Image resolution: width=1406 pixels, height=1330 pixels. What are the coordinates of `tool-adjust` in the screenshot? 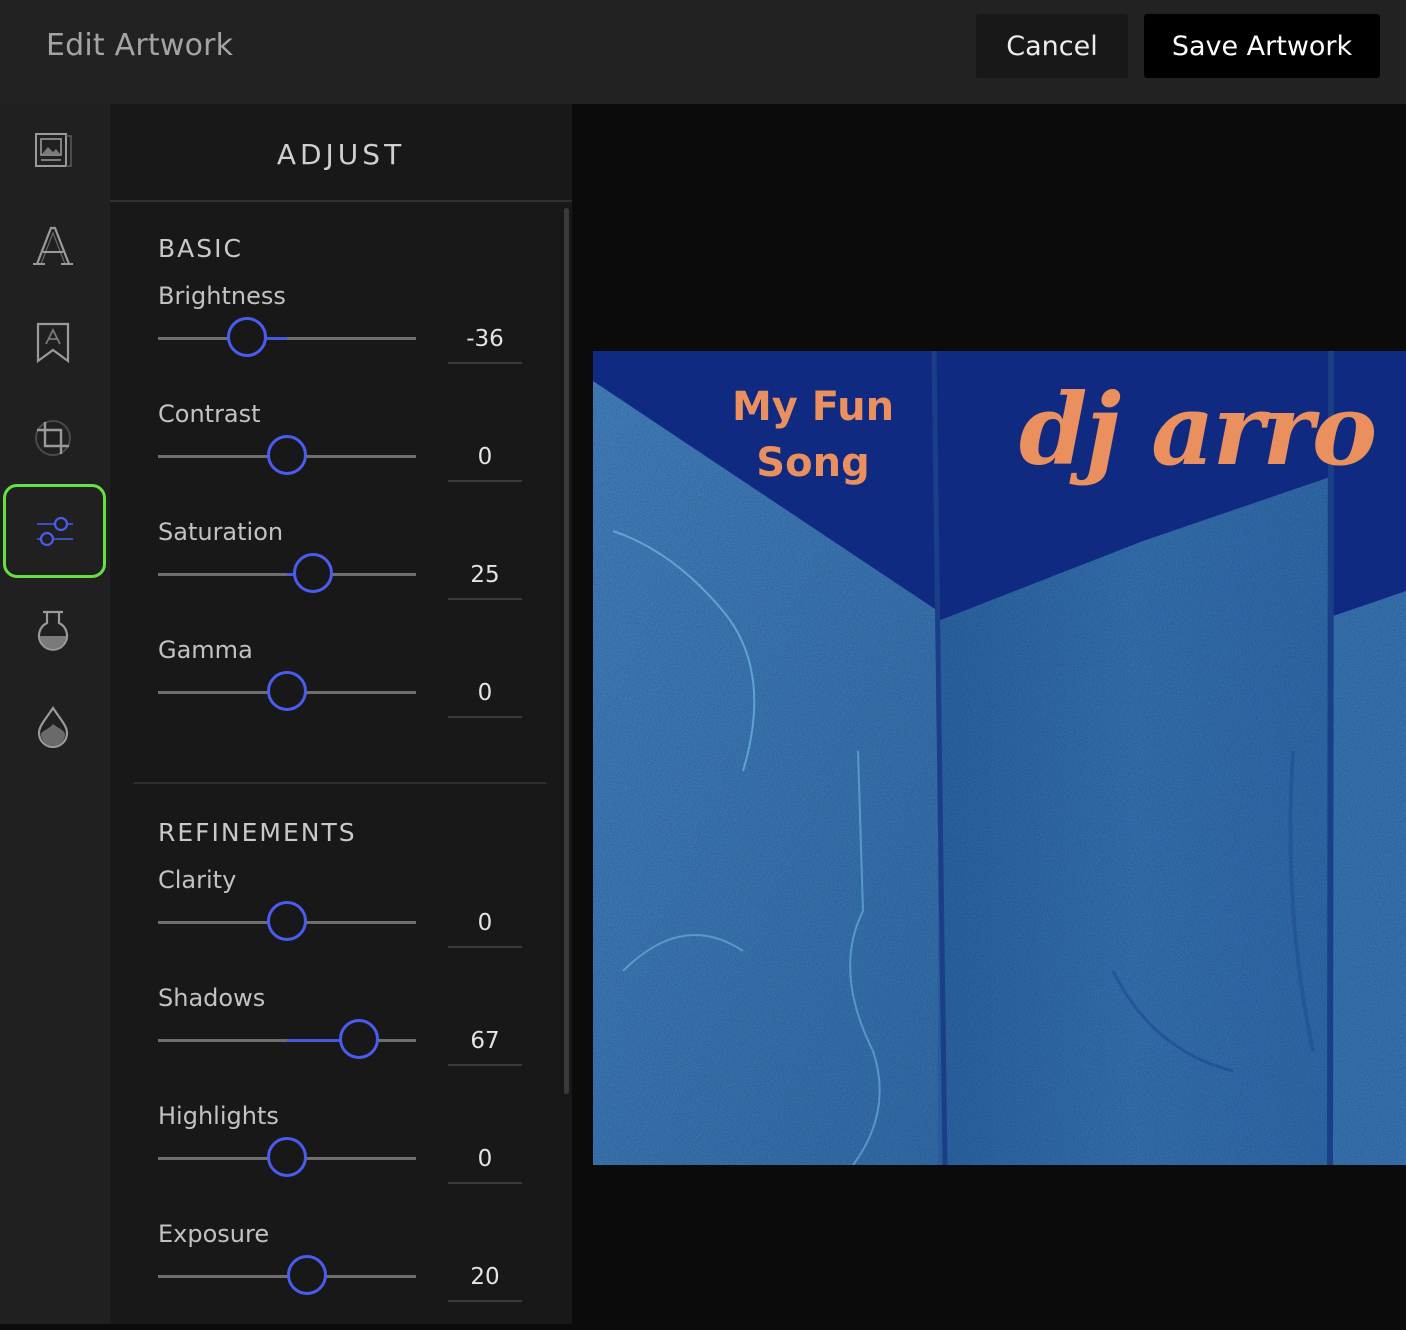 It's located at (54, 531).